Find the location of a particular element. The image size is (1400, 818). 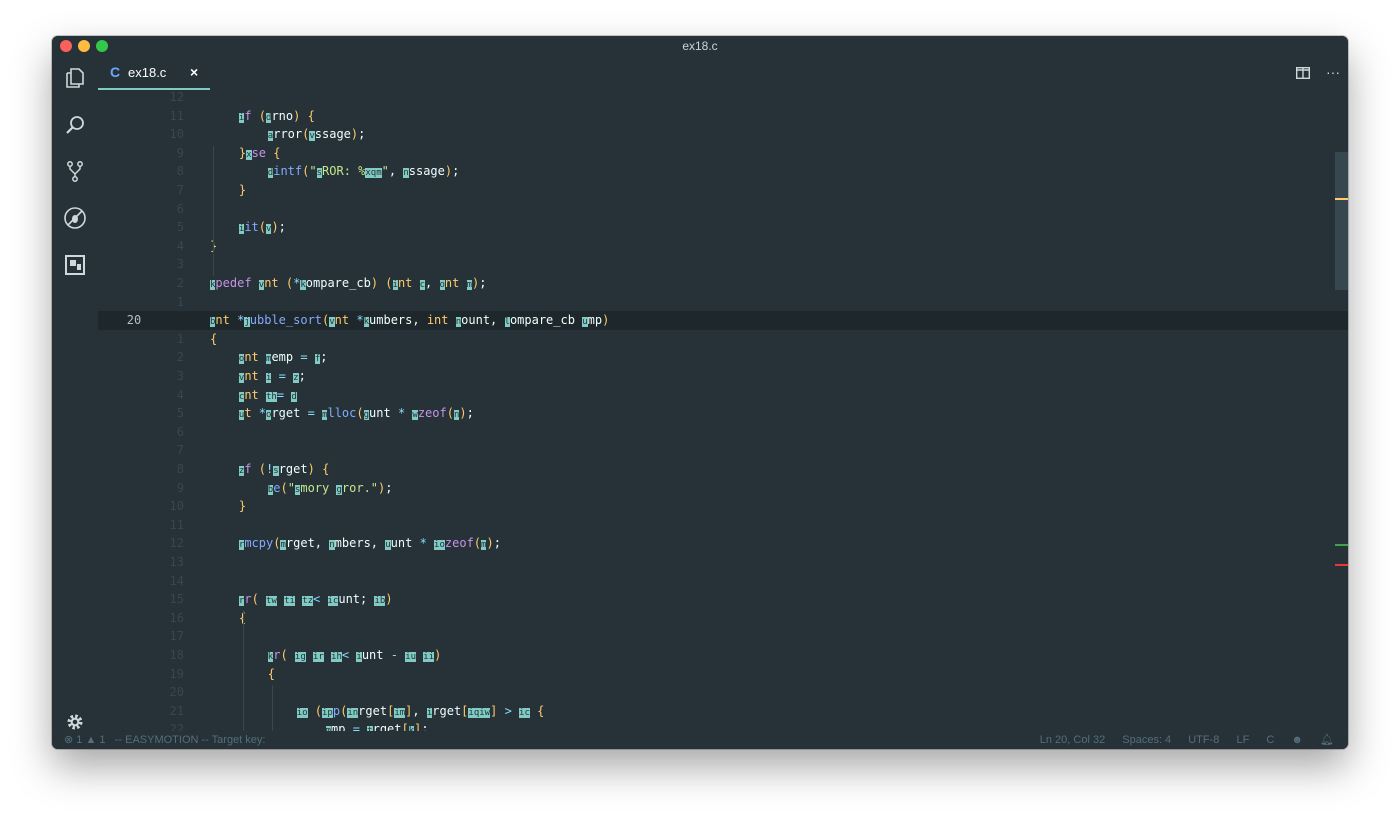

code-text: io (ipp(inrget[im], irget[iqiw] > ic { is located at coordinates (377, 712).